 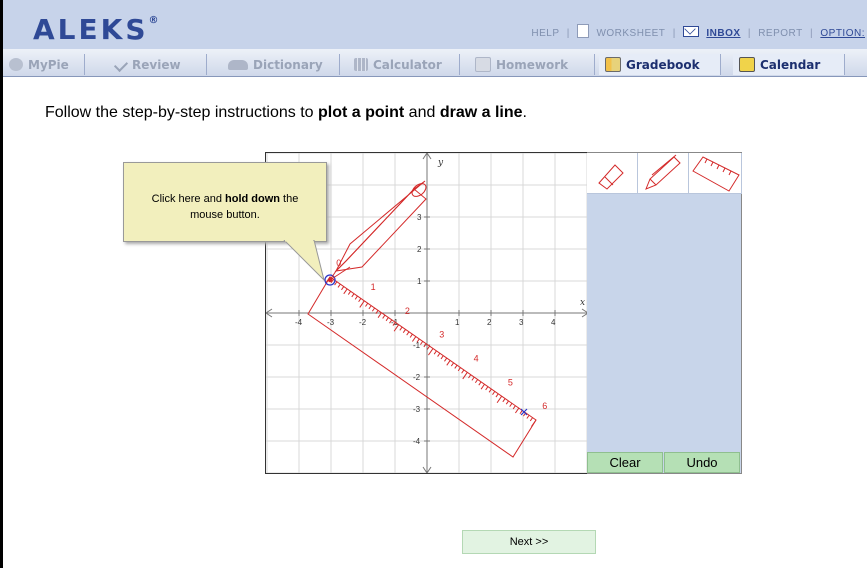 What do you see at coordinates (630, 33) in the screenshot?
I see `worksheet-link: WORKSHEET` at bounding box center [630, 33].